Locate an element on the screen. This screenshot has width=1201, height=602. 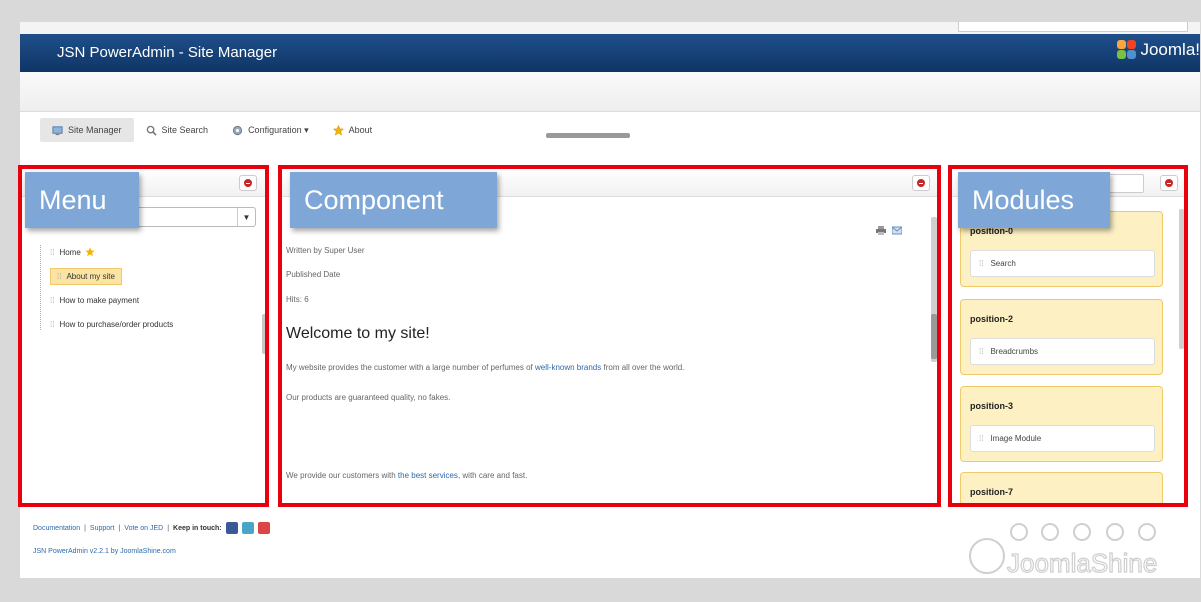
top-strip is located at coordinates (610, 28).